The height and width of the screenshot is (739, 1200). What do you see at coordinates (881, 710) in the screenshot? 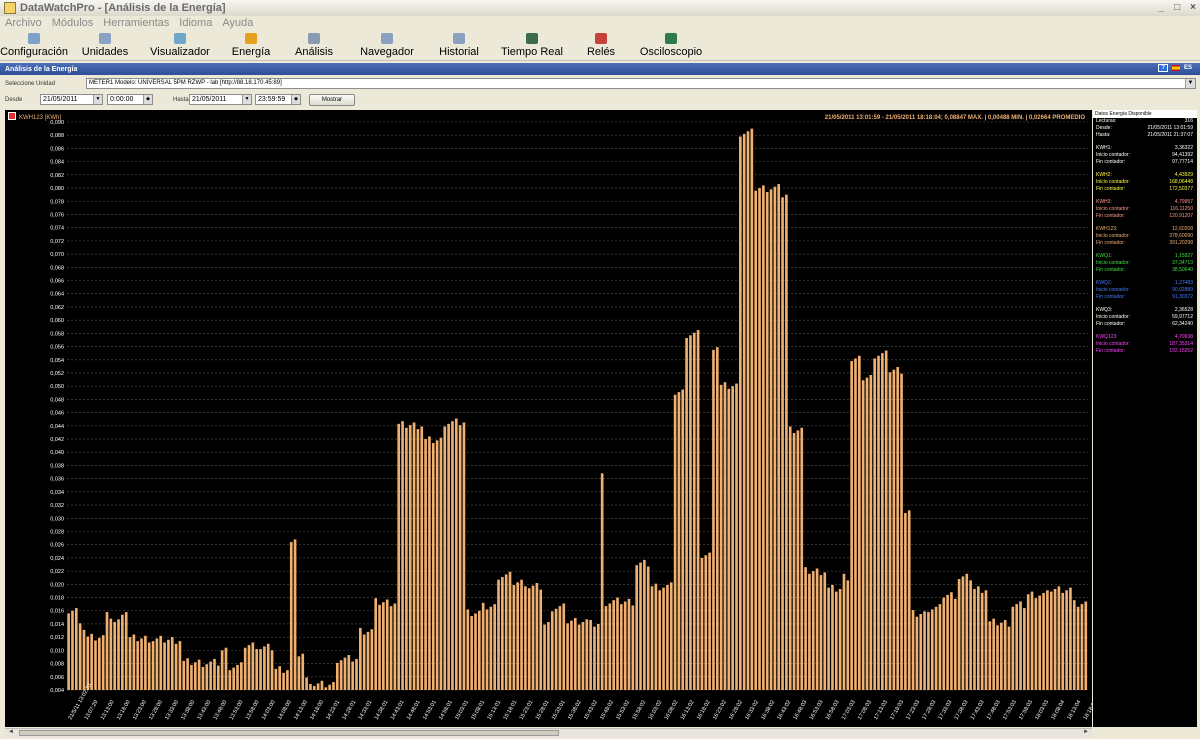
I see `x-tick-label: 17:13:03` at bounding box center [881, 710].